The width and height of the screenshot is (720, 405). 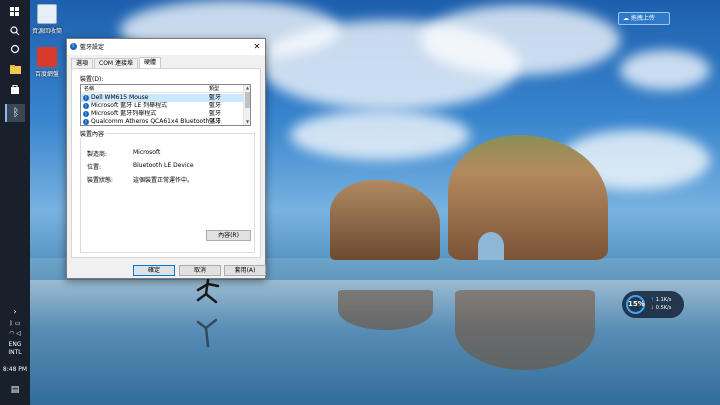 I want to click on scrollbar-thumb, so click(x=247, y=100).